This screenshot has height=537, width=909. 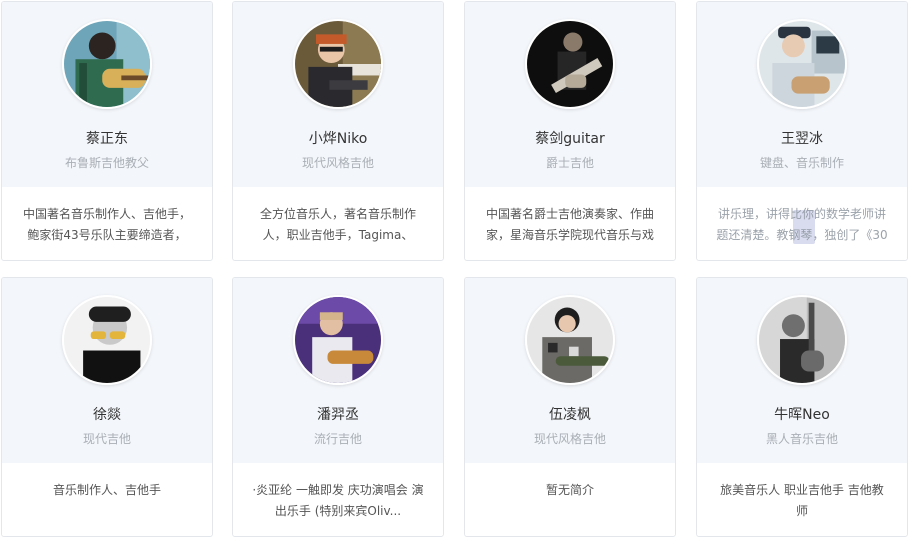 I want to click on teacher-bio: 暂无简介, so click(x=569, y=490).